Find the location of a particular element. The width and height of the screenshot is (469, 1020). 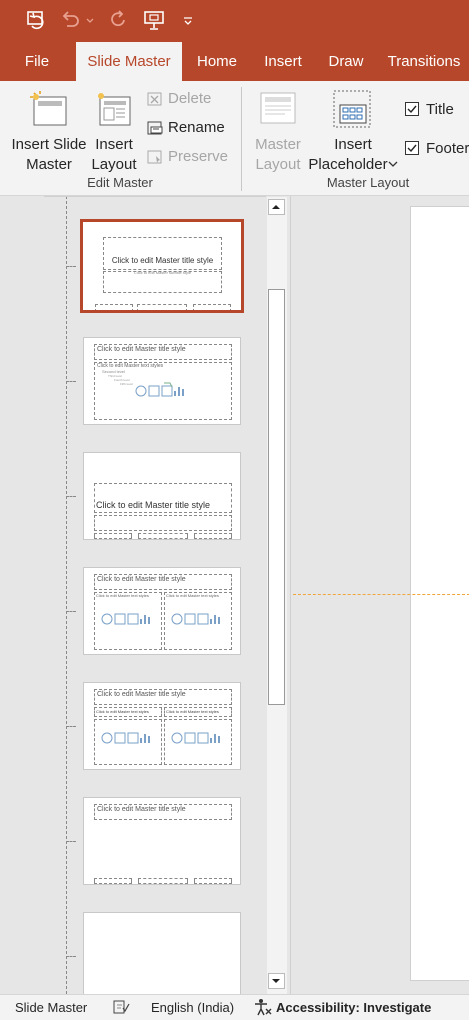

presenter-view-icon is located at coordinates (154, 20).